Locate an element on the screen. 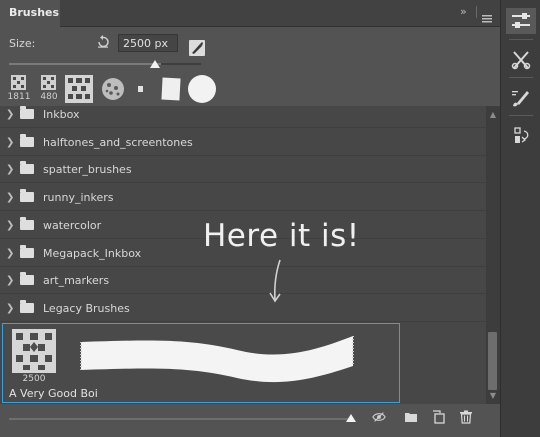  size-slider-thumb is located at coordinates (154, 64).